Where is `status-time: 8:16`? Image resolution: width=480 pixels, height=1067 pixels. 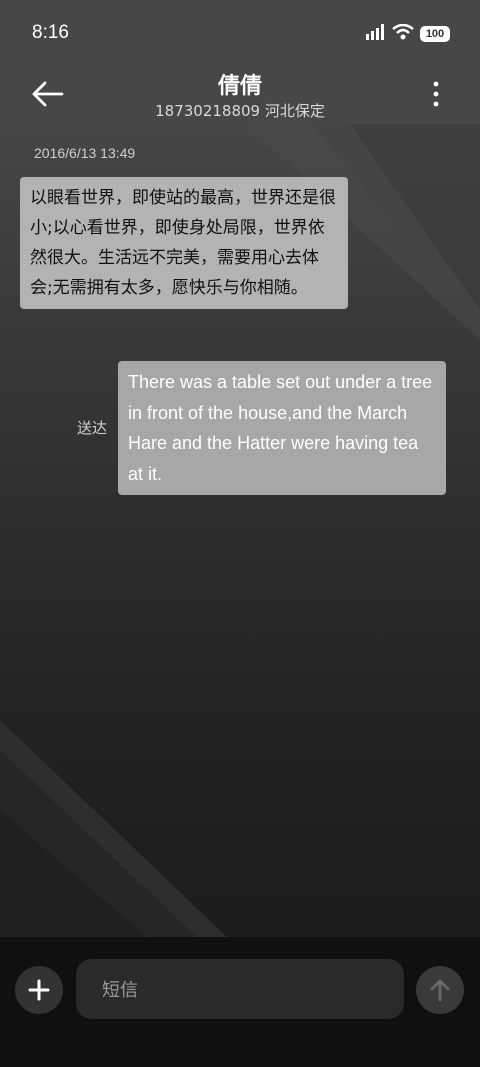 status-time: 8:16 is located at coordinates (50, 32).